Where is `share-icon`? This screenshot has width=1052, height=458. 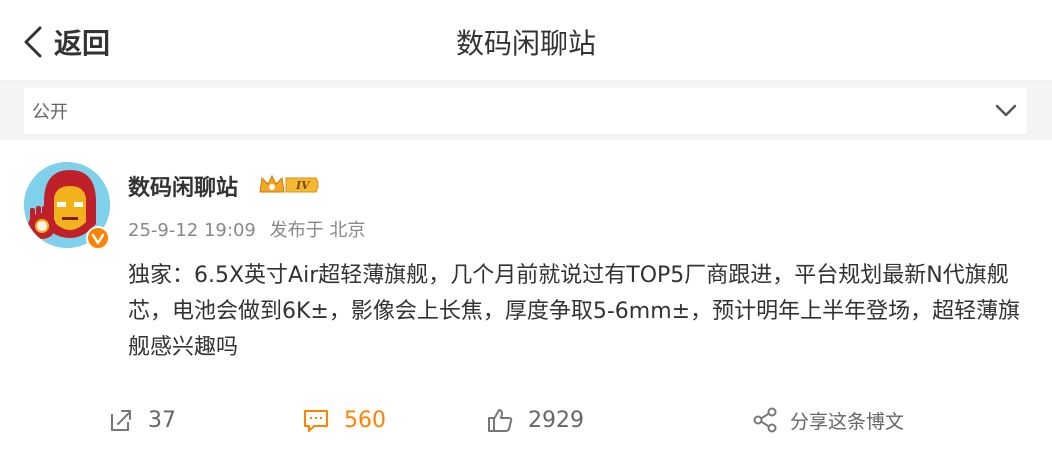
share-icon is located at coordinates (765, 420).